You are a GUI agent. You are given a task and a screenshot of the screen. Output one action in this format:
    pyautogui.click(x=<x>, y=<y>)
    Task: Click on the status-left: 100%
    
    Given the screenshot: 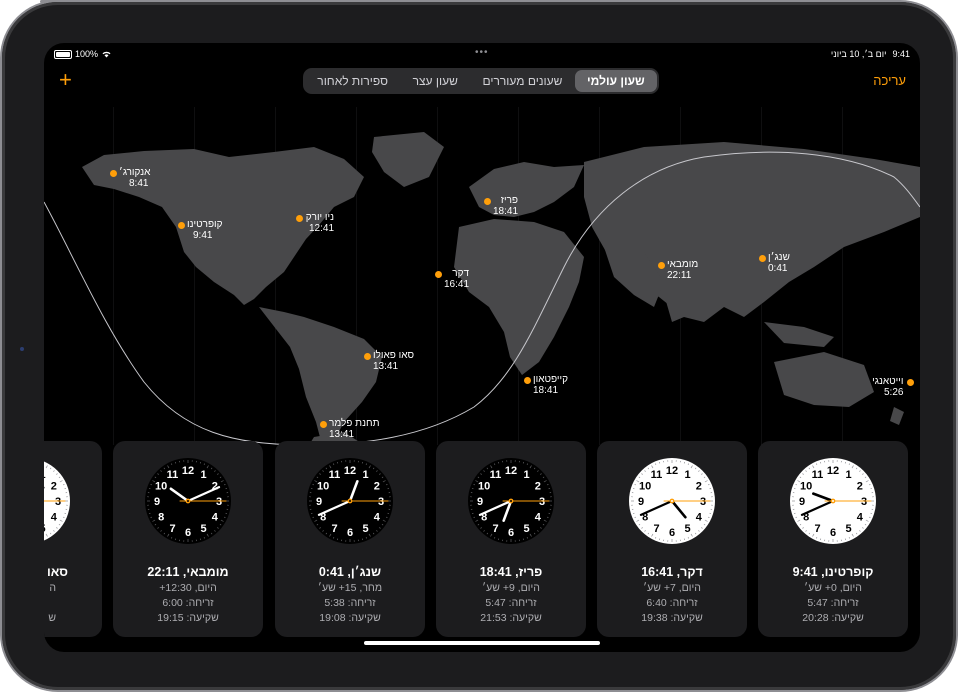 What is the action you would take?
    pyautogui.click(x=83, y=54)
    